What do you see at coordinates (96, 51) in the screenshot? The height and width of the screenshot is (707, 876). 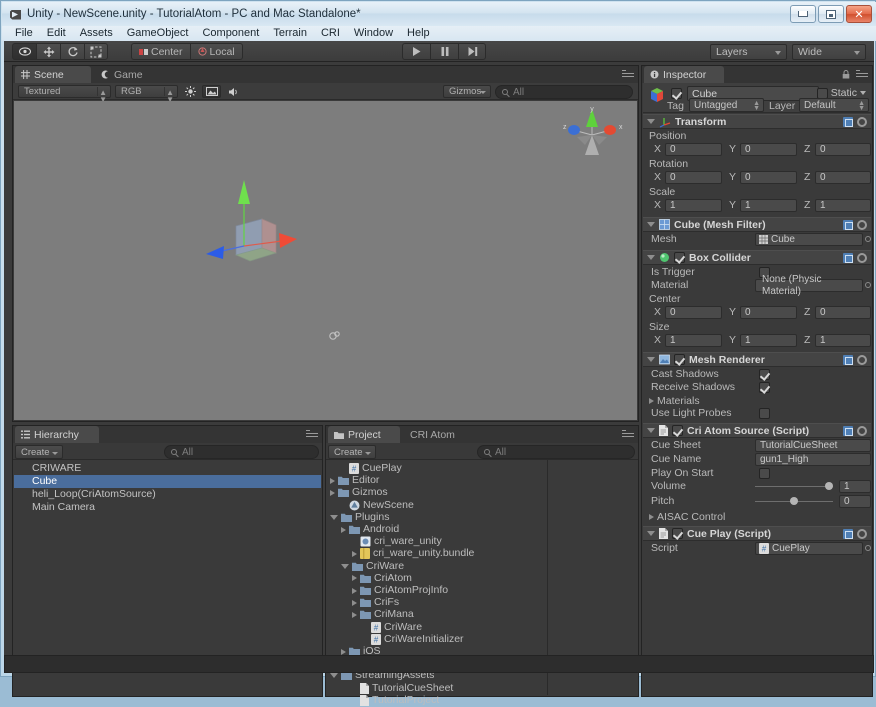 I see `scale-tool-button` at bounding box center [96, 51].